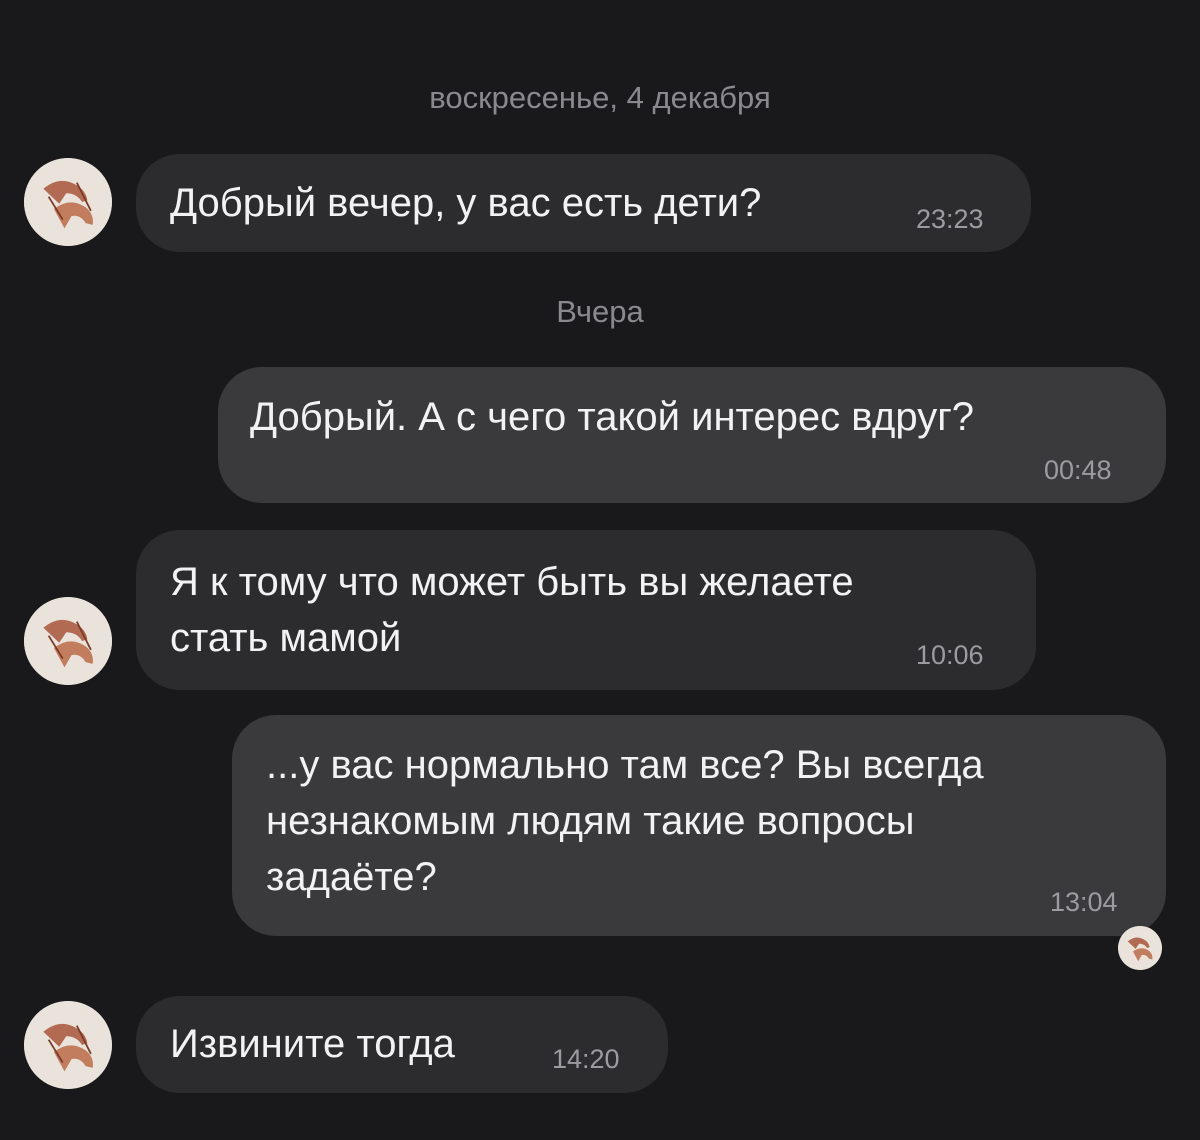 The image size is (1200, 1140). I want to click on message-bubble: Добрый вечер, у вас есть дети? 23:23, so click(583, 203).